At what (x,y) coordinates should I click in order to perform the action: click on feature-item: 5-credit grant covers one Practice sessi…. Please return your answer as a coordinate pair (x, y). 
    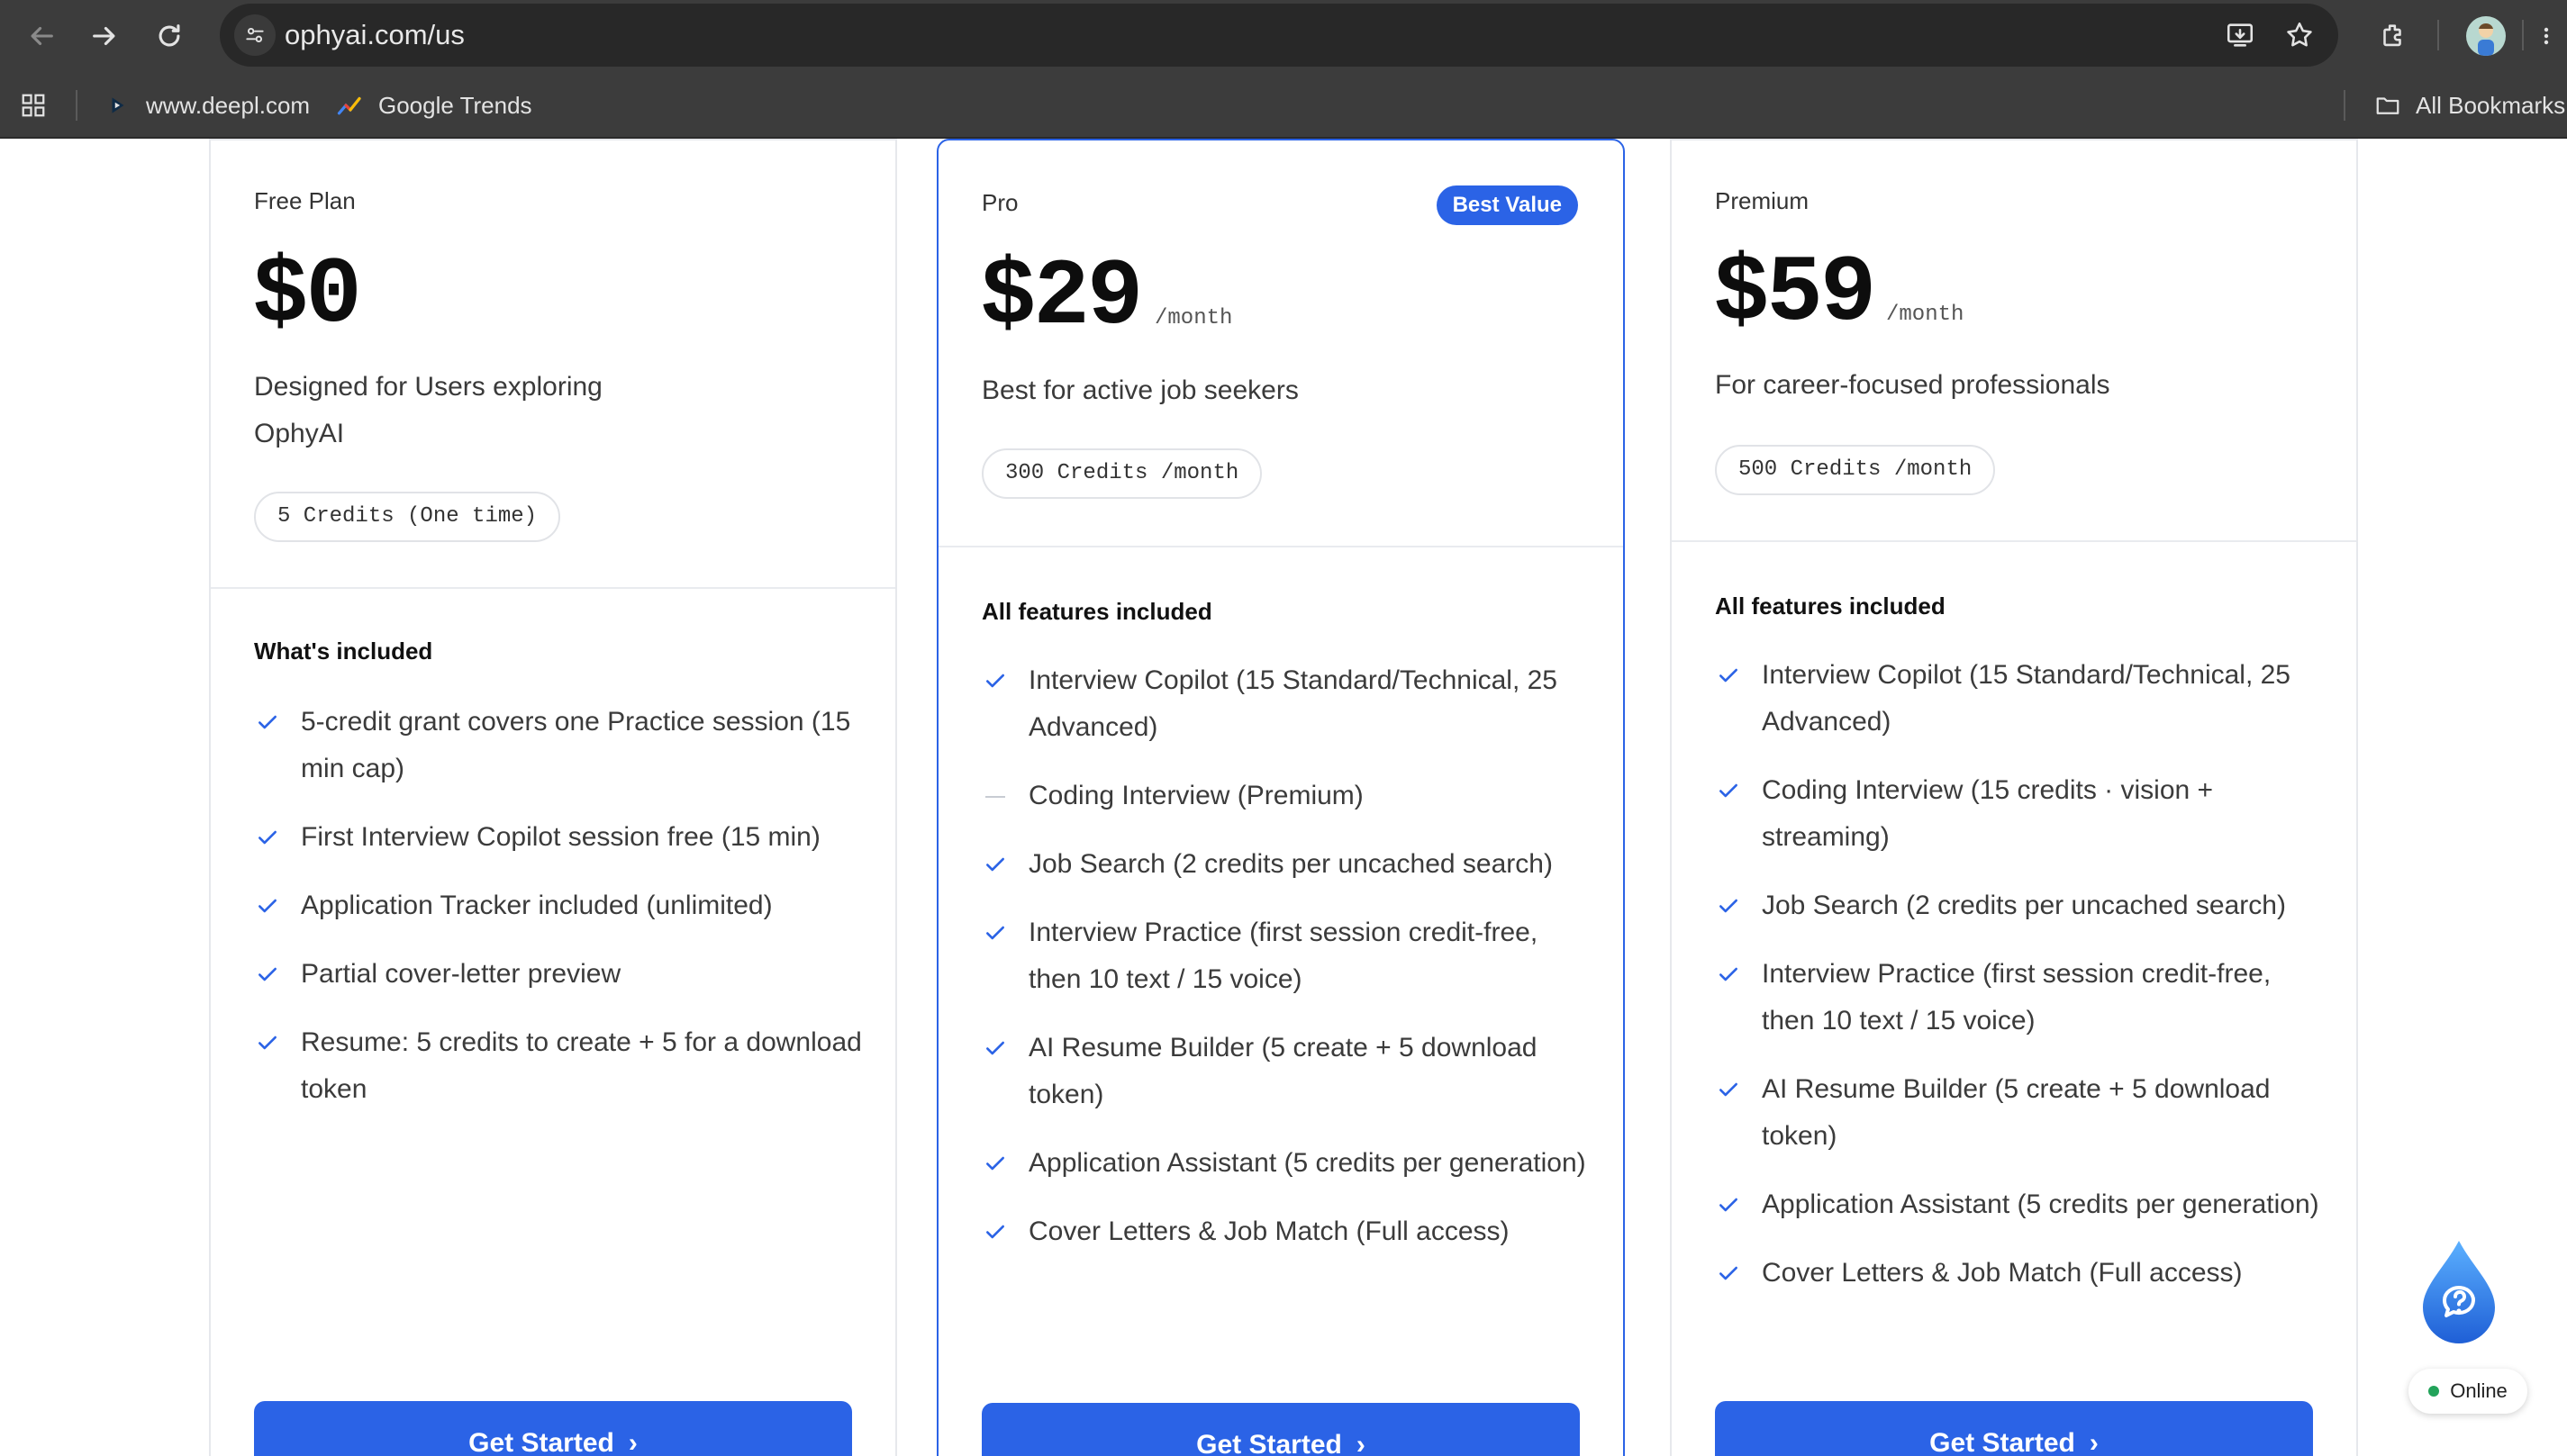
    Looking at the image, I should click on (560, 746).